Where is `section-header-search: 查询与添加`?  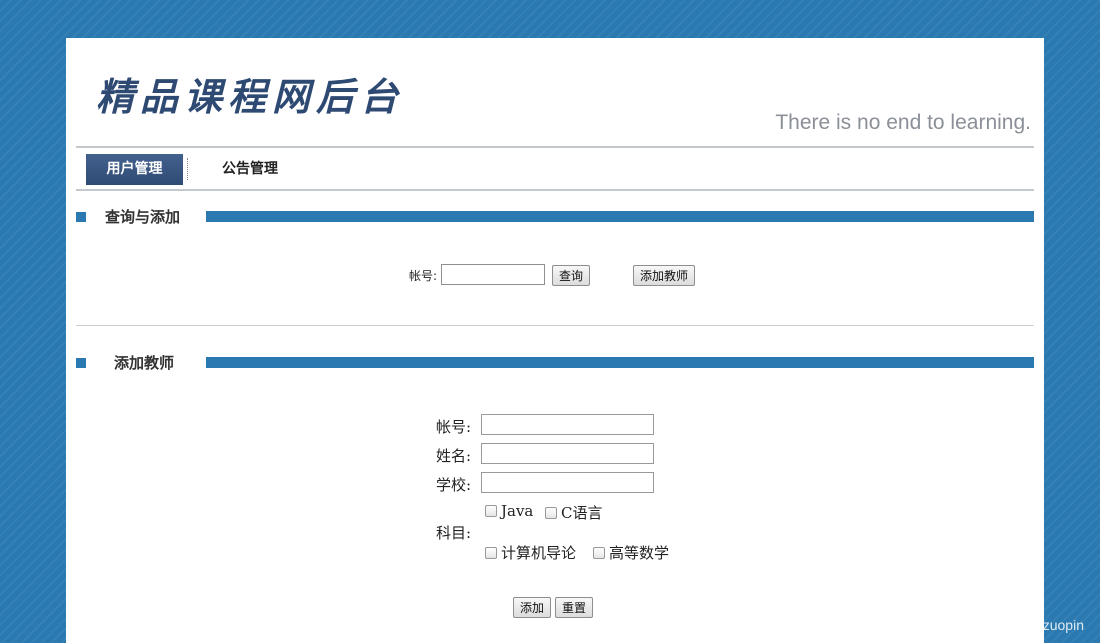
section-header-search: 查询与添加 is located at coordinates (555, 216).